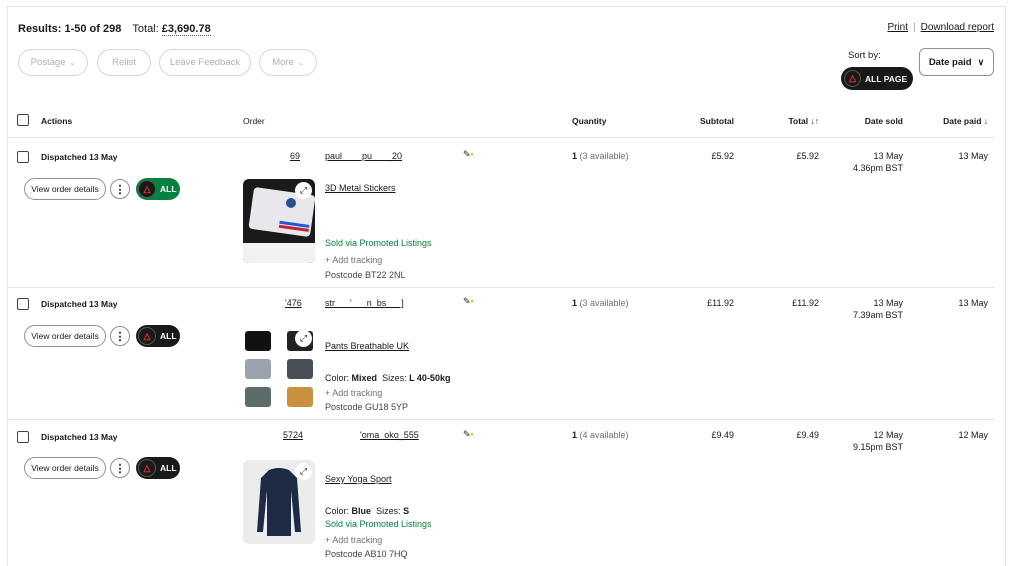 The image size is (1024, 566). Describe the element at coordinates (363, 156) in the screenshot. I see `buyer-link: paul pu _20` at that location.